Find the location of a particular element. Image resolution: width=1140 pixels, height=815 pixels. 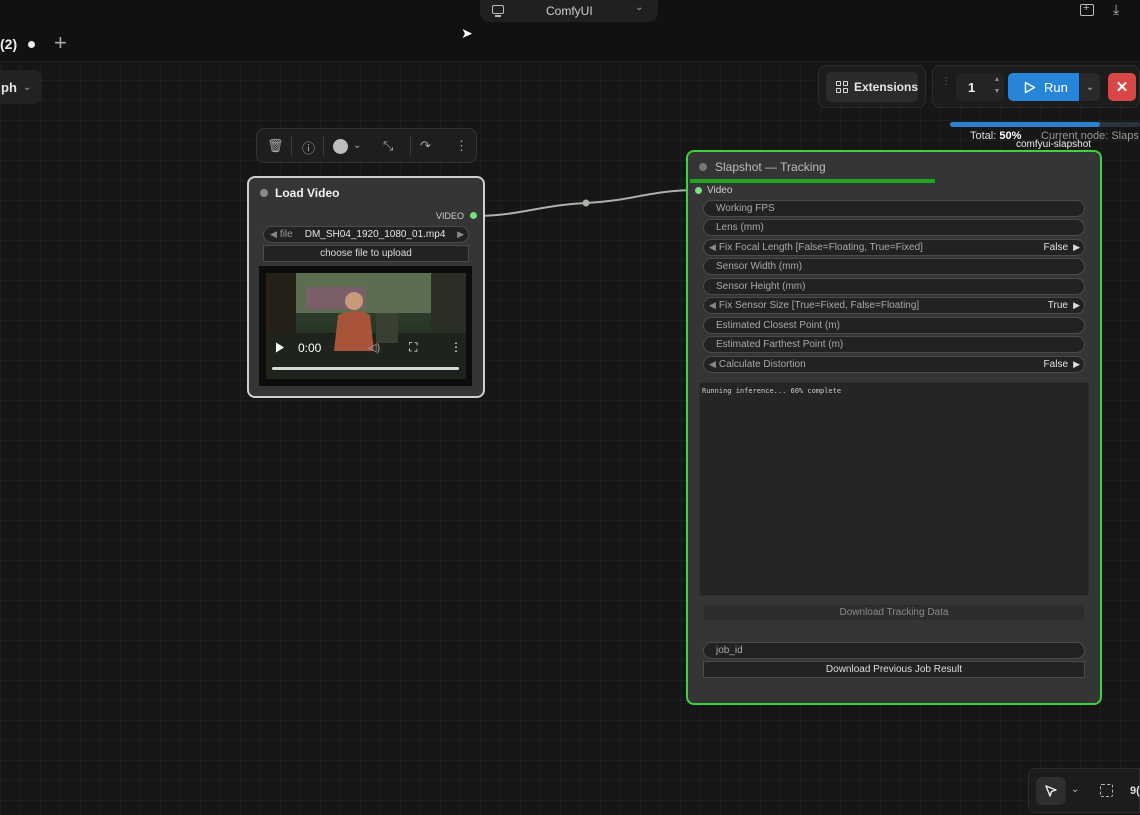

workflow-title: ComfyUI is located at coordinates (569, 11).